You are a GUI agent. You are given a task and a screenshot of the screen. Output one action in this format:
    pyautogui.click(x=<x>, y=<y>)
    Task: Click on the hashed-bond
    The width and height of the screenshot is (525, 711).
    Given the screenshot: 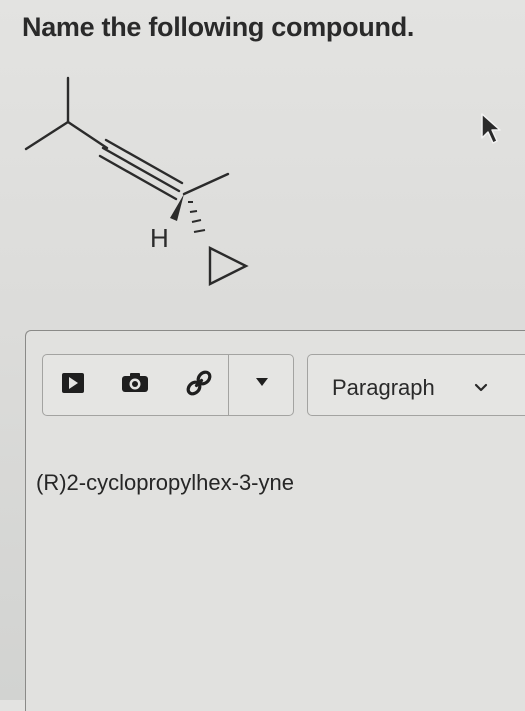 What is the action you would take?
    pyautogui.click(x=197, y=217)
    